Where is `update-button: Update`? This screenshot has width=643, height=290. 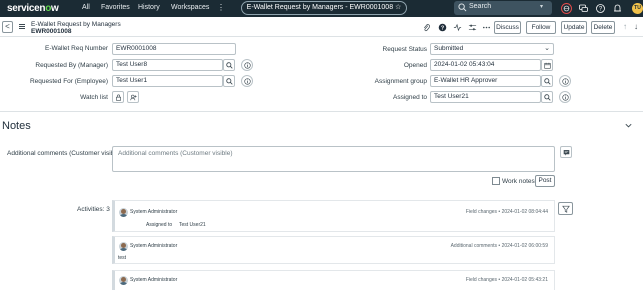 update-button: Update is located at coordinates (574, 27).